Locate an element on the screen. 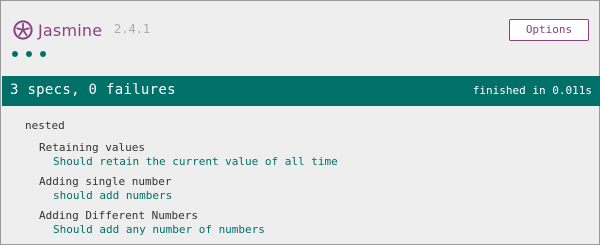 The width and height of the screenshot is (600, 245). summary-bar: 3 specs, 0 failures finished in 0.011s is located at coordinates (301, 91).